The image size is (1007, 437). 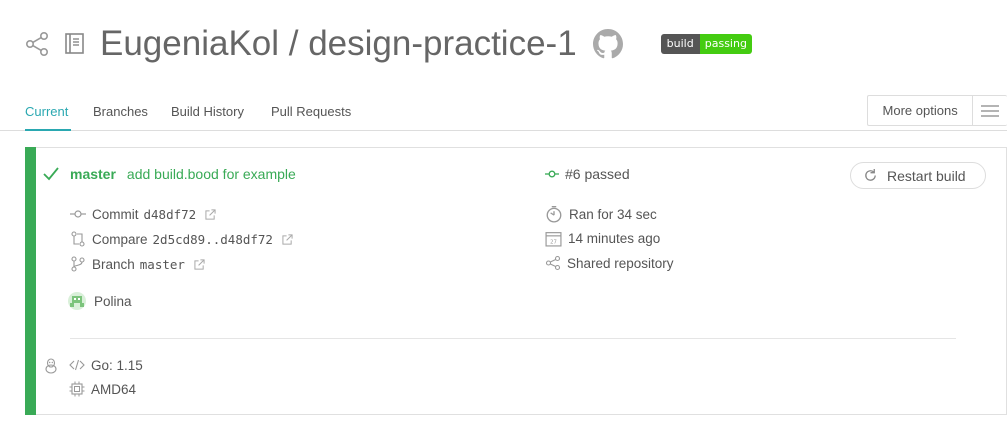 I want to click on build-number-row: #6 passed, so click(x=587, y=174).